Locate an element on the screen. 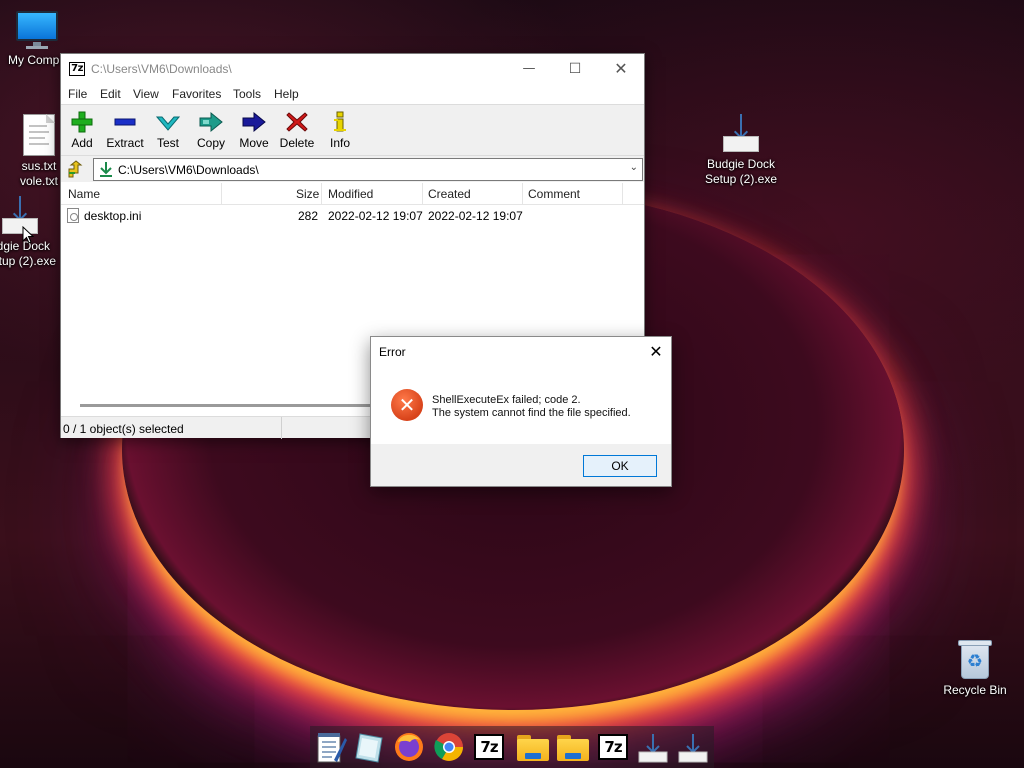 The width and height of the screenshot is (1024, 768). maximize-button: ☐ is located at coordinates (575, 69).